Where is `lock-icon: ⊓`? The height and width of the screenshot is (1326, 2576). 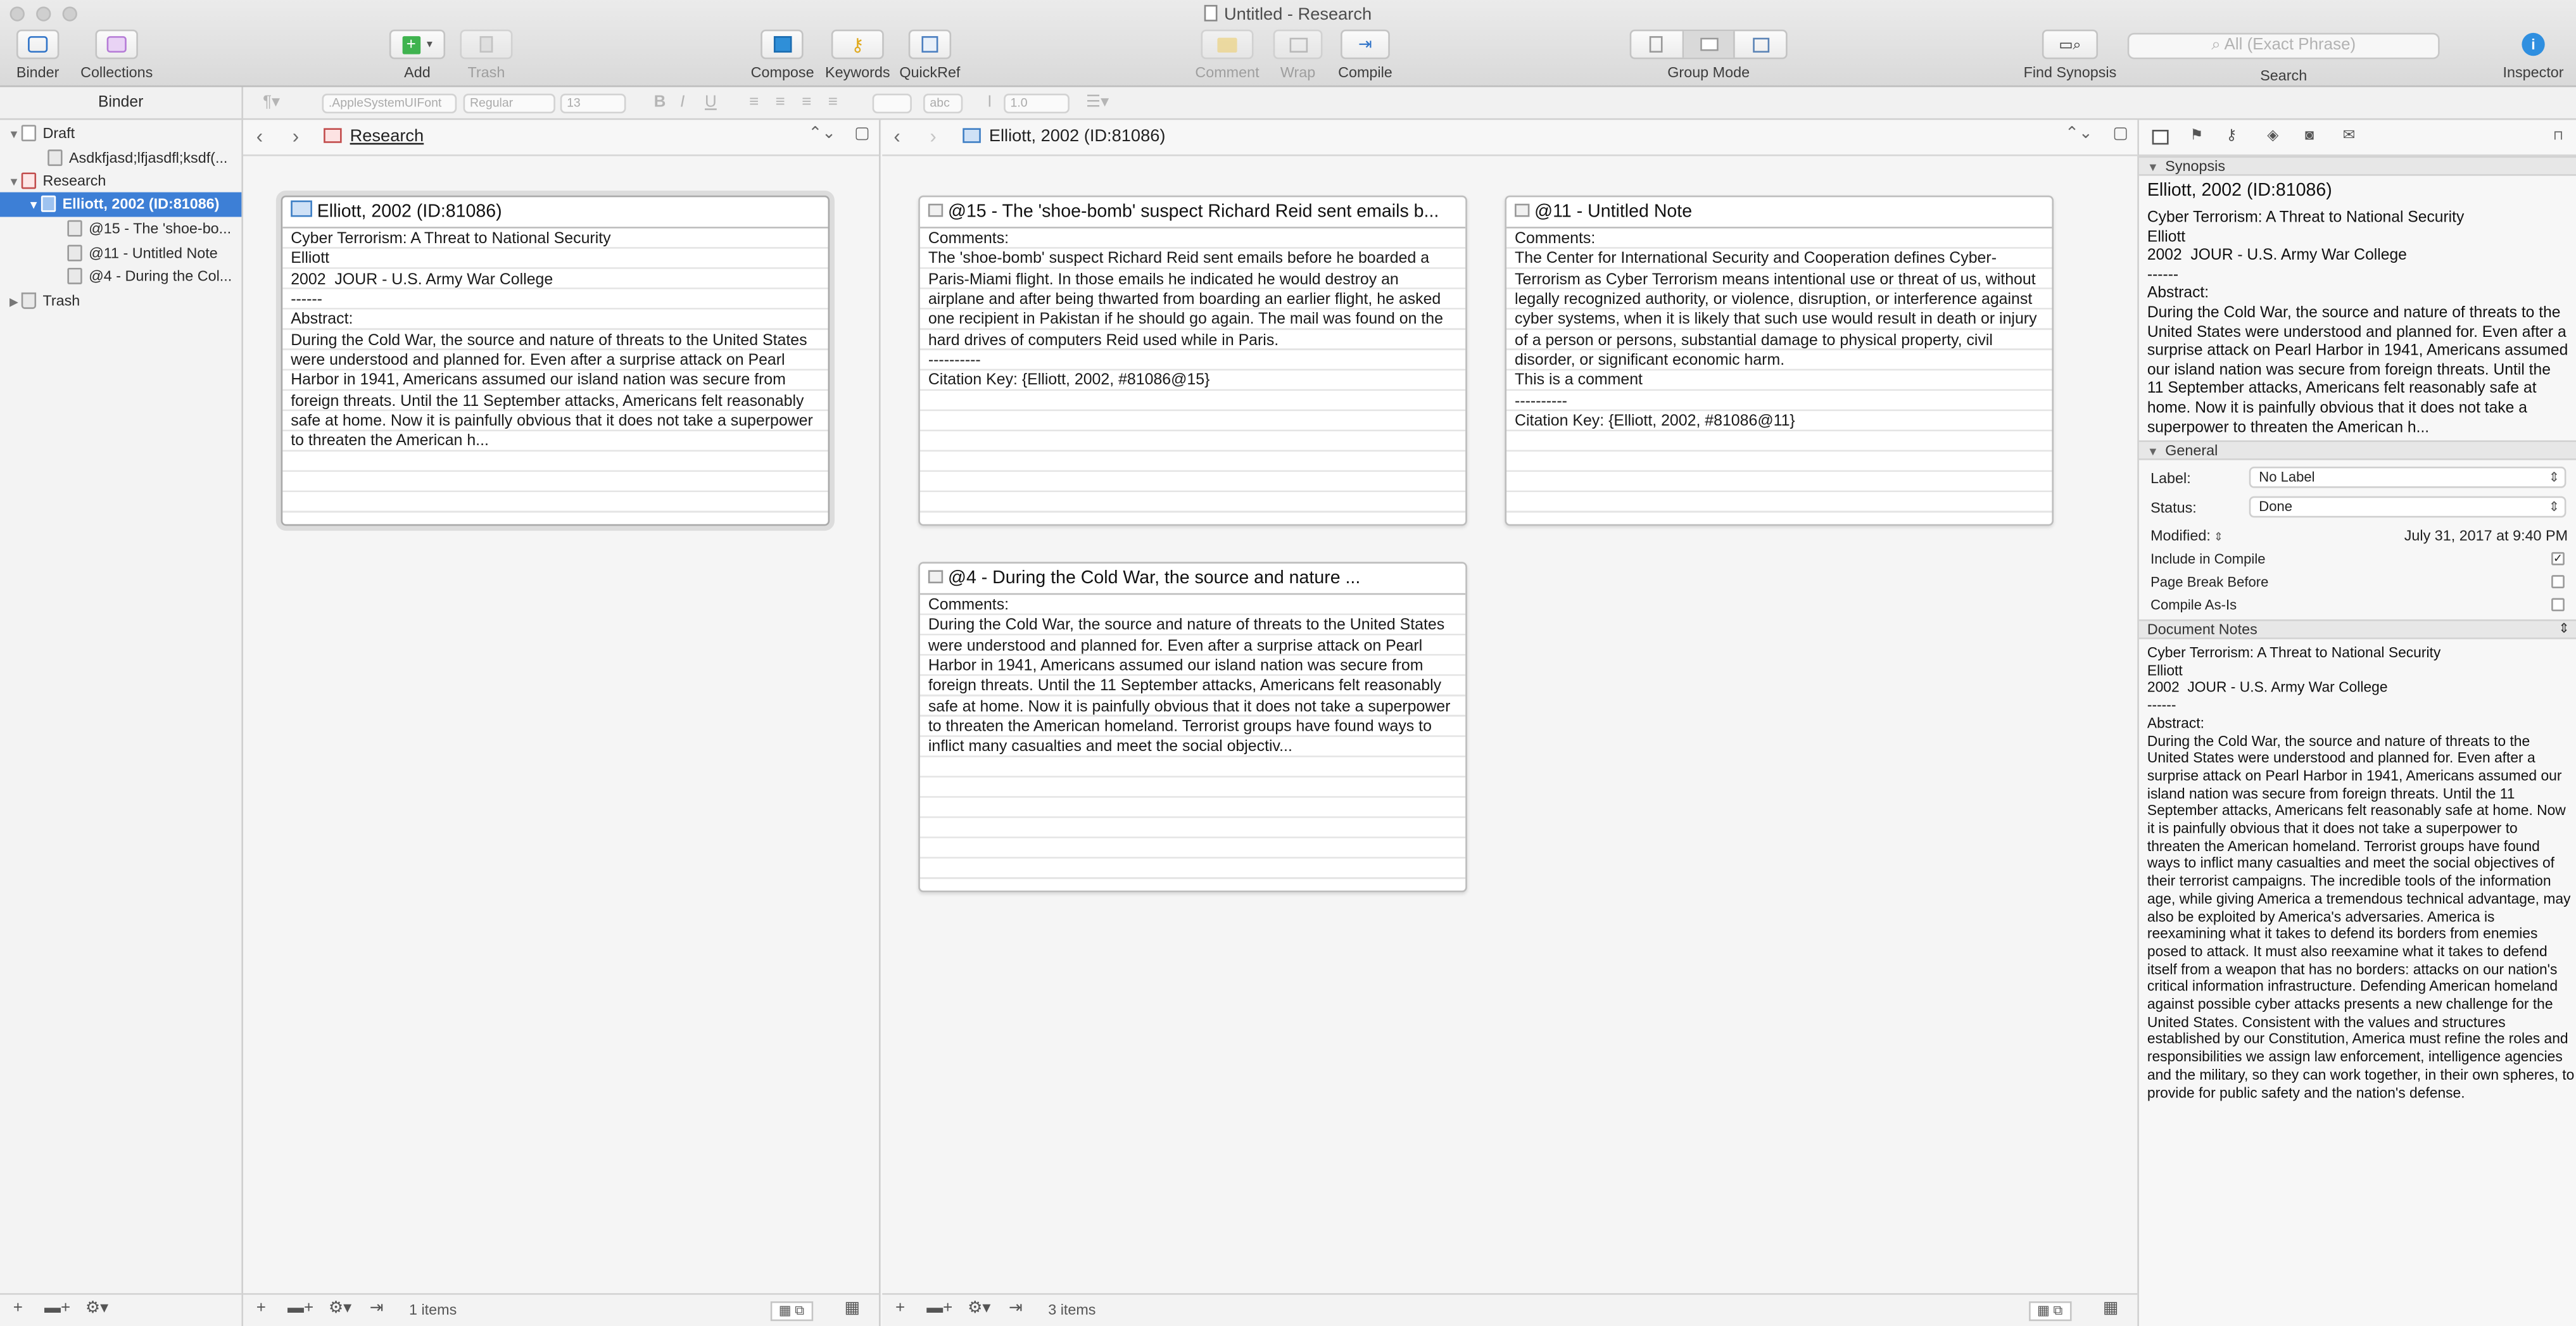
lock-icon: ⊓ is located at coordinates (2561, 135).